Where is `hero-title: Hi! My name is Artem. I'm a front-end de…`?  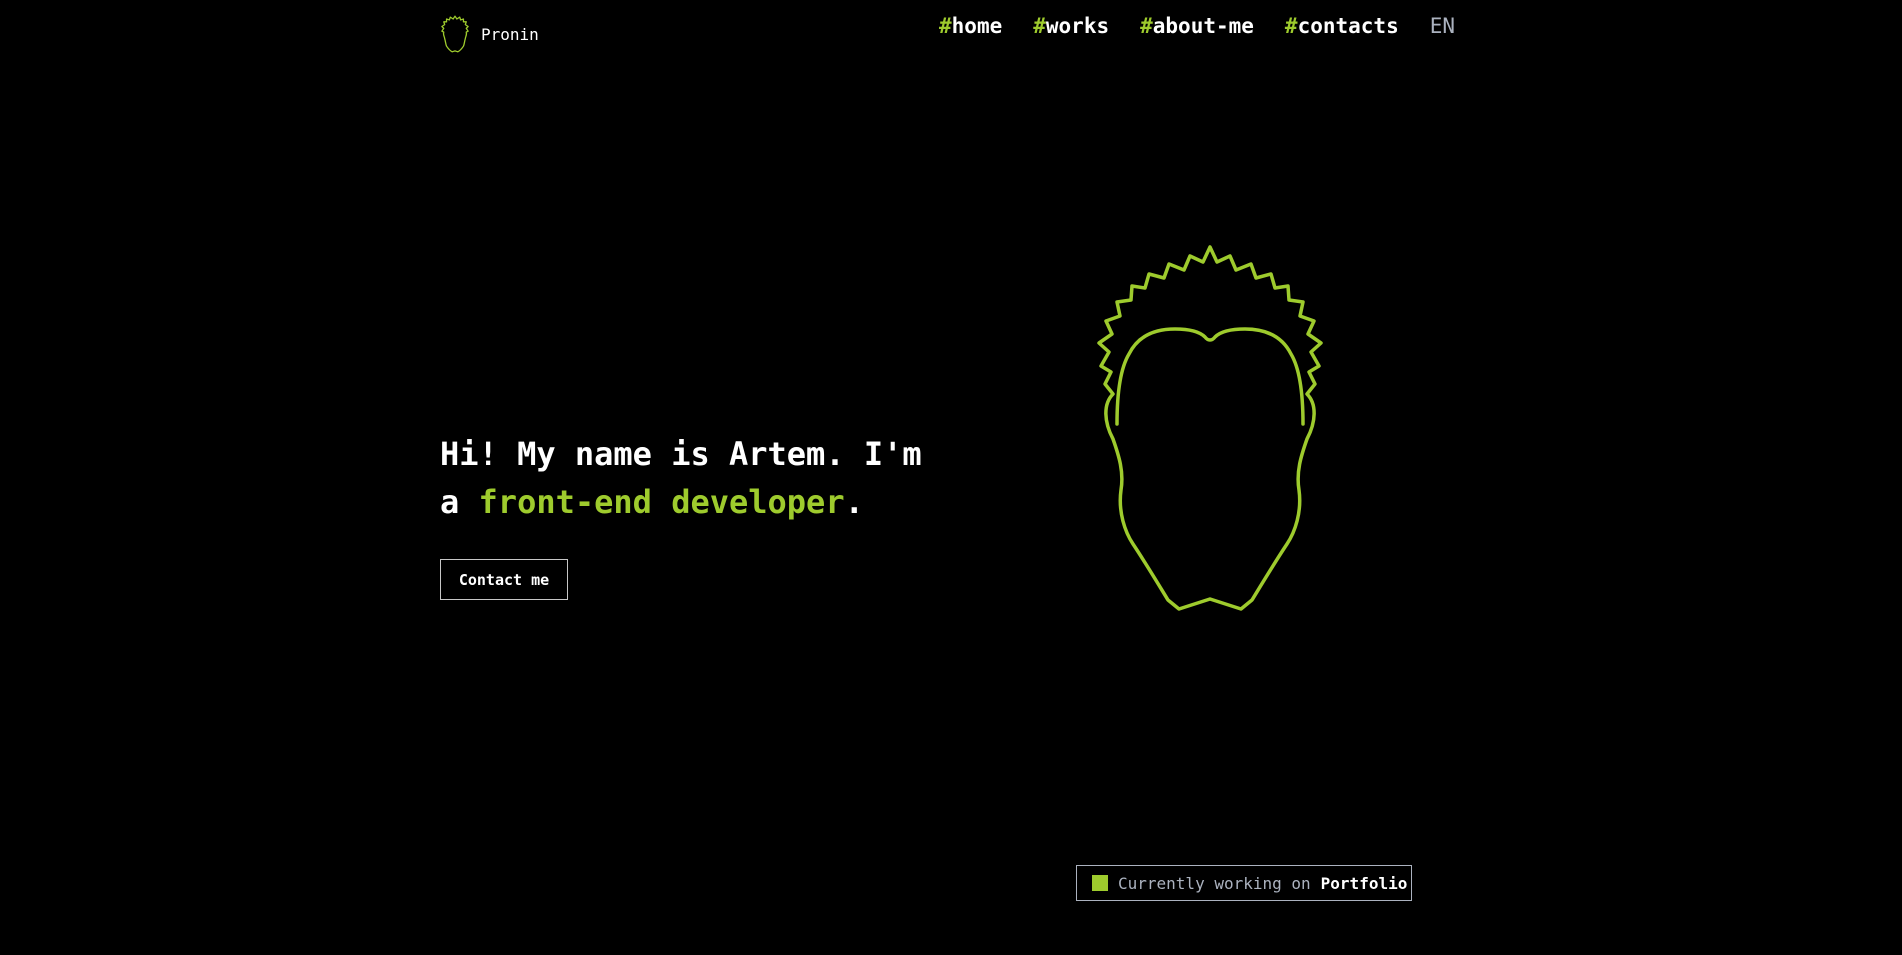 hero-title: Hi! My name is Artem. I'm a front-end de… is located at coordinates (700, 478).